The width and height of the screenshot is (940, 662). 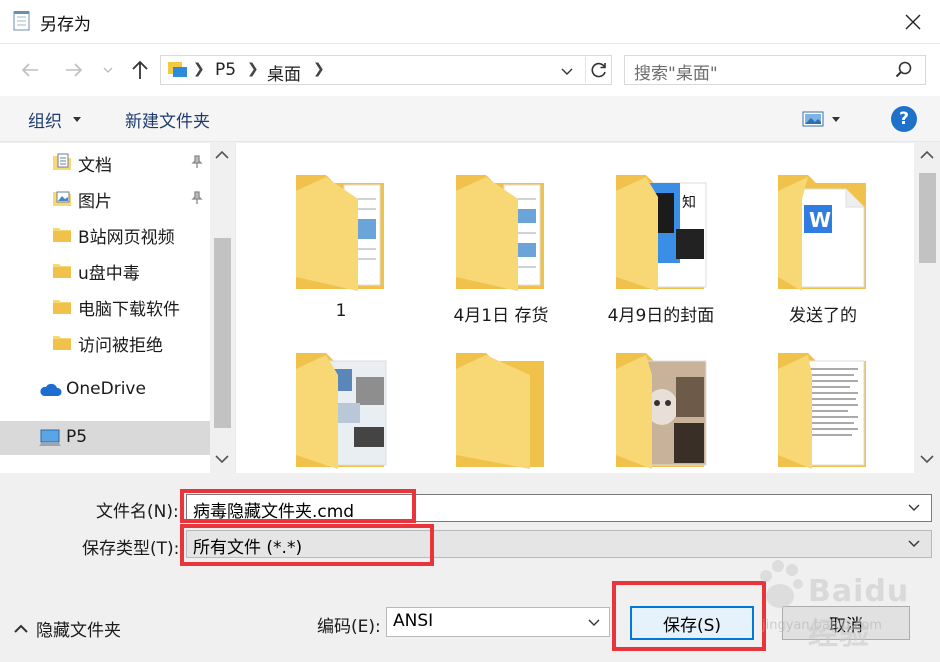 What do you see at coordinates (662, 230) in the screenshot?
I see `folder-icon: 知` at bounding box center [662, 230].